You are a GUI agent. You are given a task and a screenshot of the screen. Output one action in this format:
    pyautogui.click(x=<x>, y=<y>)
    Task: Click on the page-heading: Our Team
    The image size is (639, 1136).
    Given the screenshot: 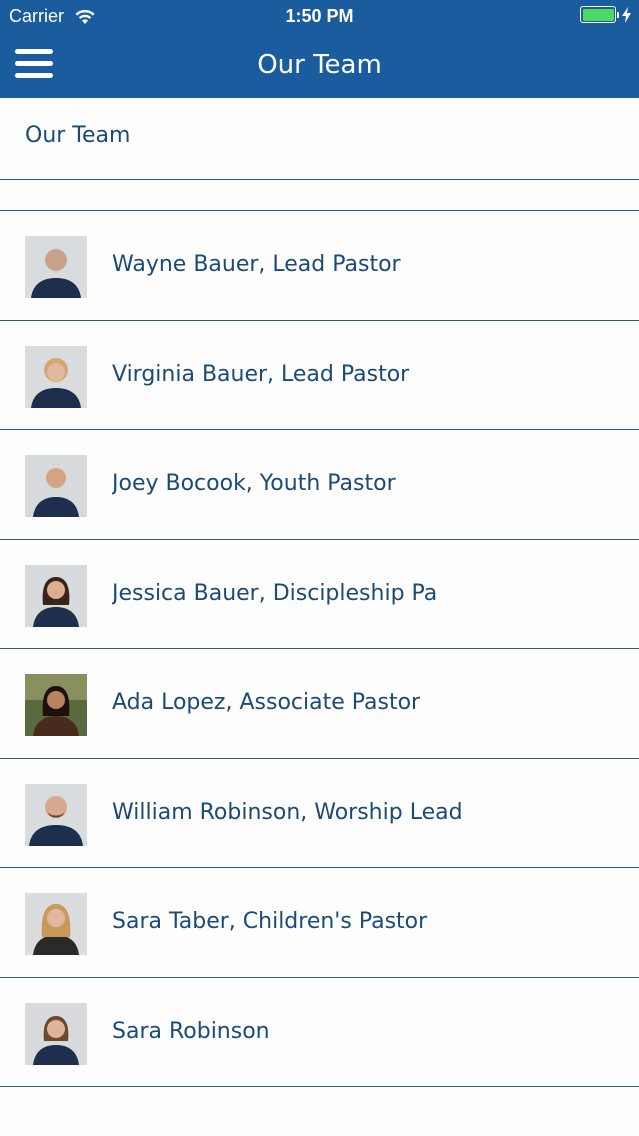 What is the action you would take?
    pyautogui.click(x=319, y=139)
    